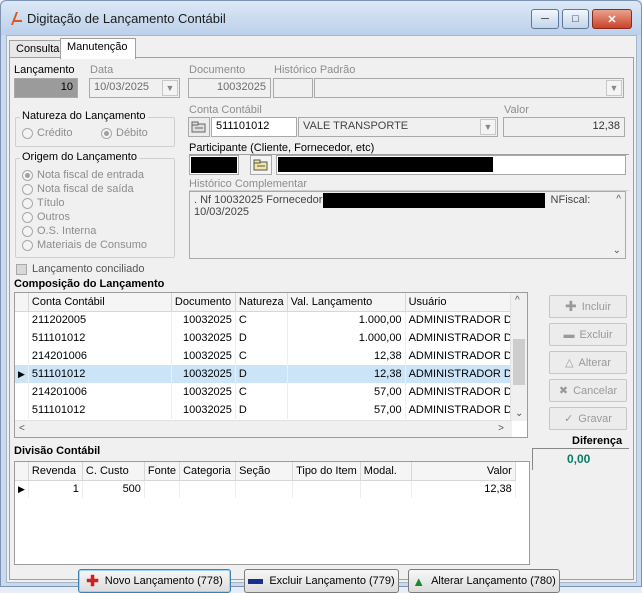 The height and width of the screenshot is (593, 642). What do you see at coordinates (564, 127) in the screenshot?
I see `valor-field: 12,38` at bounding box center [564, 127].